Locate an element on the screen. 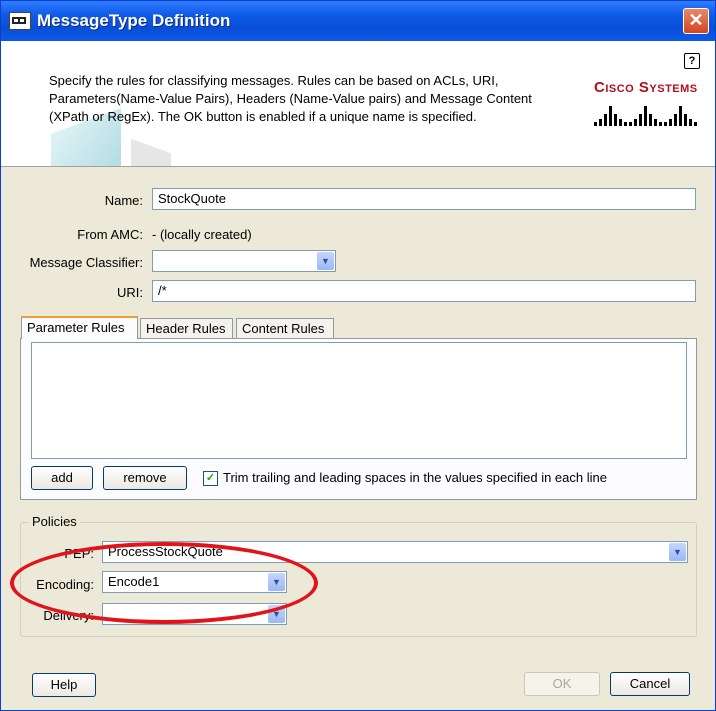 The height and width of the screenshot is (711, 716). ok-button: OK is located at coordinates (562, 684).